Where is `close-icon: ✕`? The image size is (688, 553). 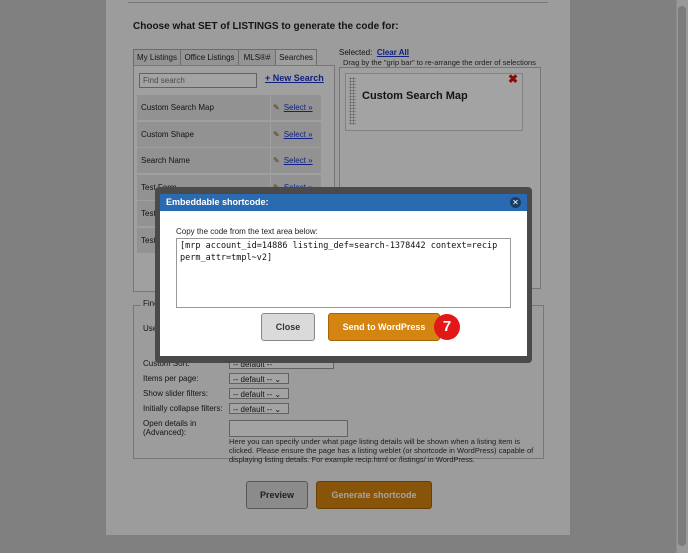
close-icon: ✕ is located at coordinates (515, 202).